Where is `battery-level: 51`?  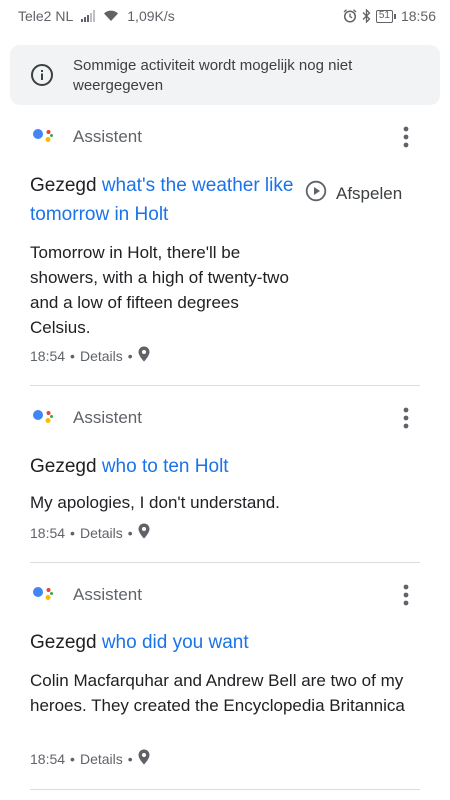 battery-level: 51 is located at coordinates (384, 16).